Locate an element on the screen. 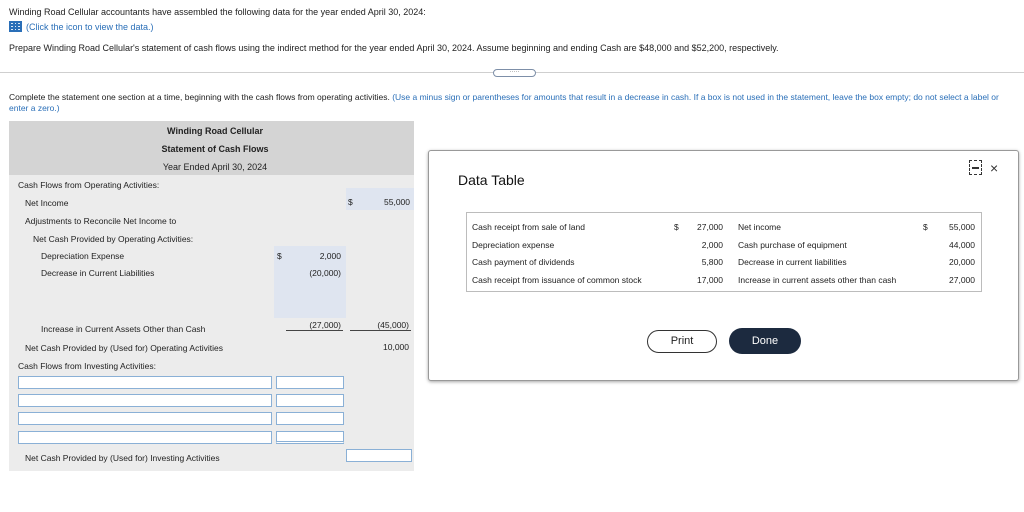 Image resolution: width=1024 pixels, height=512 pixels. data-row-left-label: Cash payment of dividends is located at coordinates (523, 262).